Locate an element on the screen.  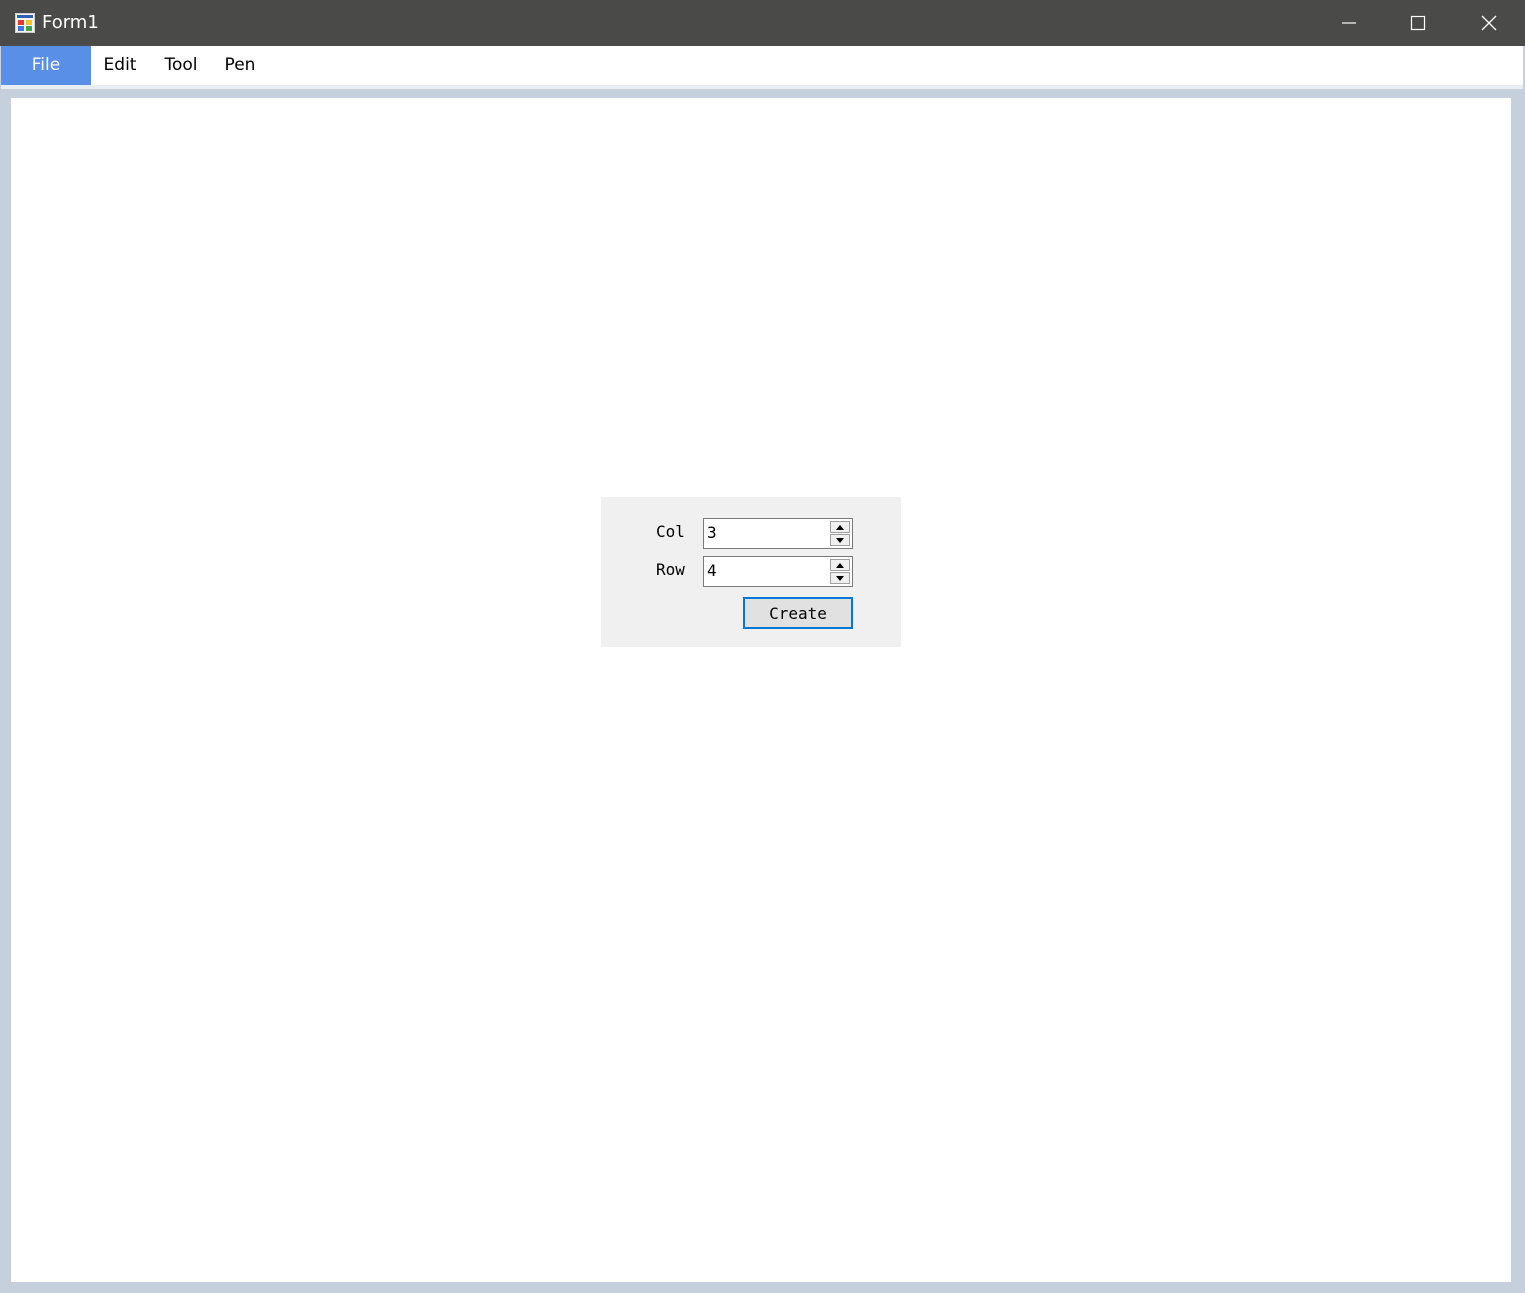
col-numeric-input: 3 is located at coordinates (778, 533).